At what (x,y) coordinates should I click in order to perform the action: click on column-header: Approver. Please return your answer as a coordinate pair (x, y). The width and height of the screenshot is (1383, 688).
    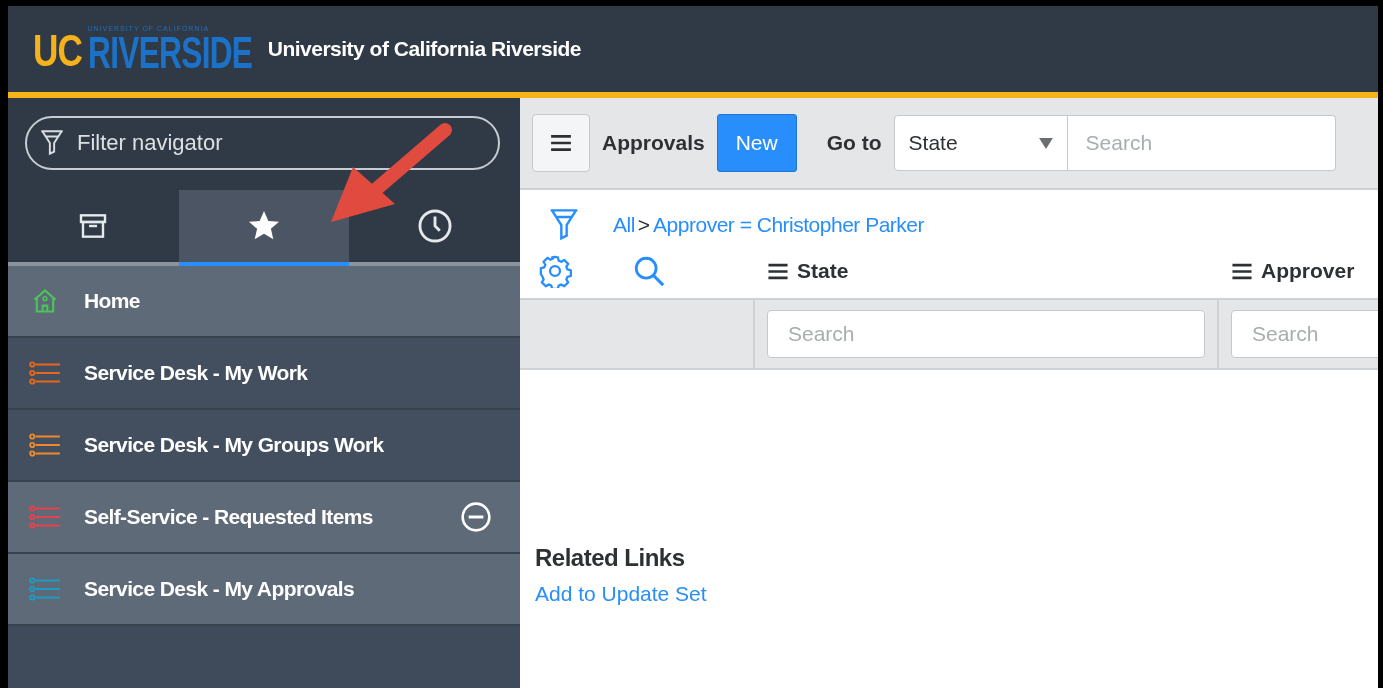
    Looking at the image, I should click on (1293, 271).